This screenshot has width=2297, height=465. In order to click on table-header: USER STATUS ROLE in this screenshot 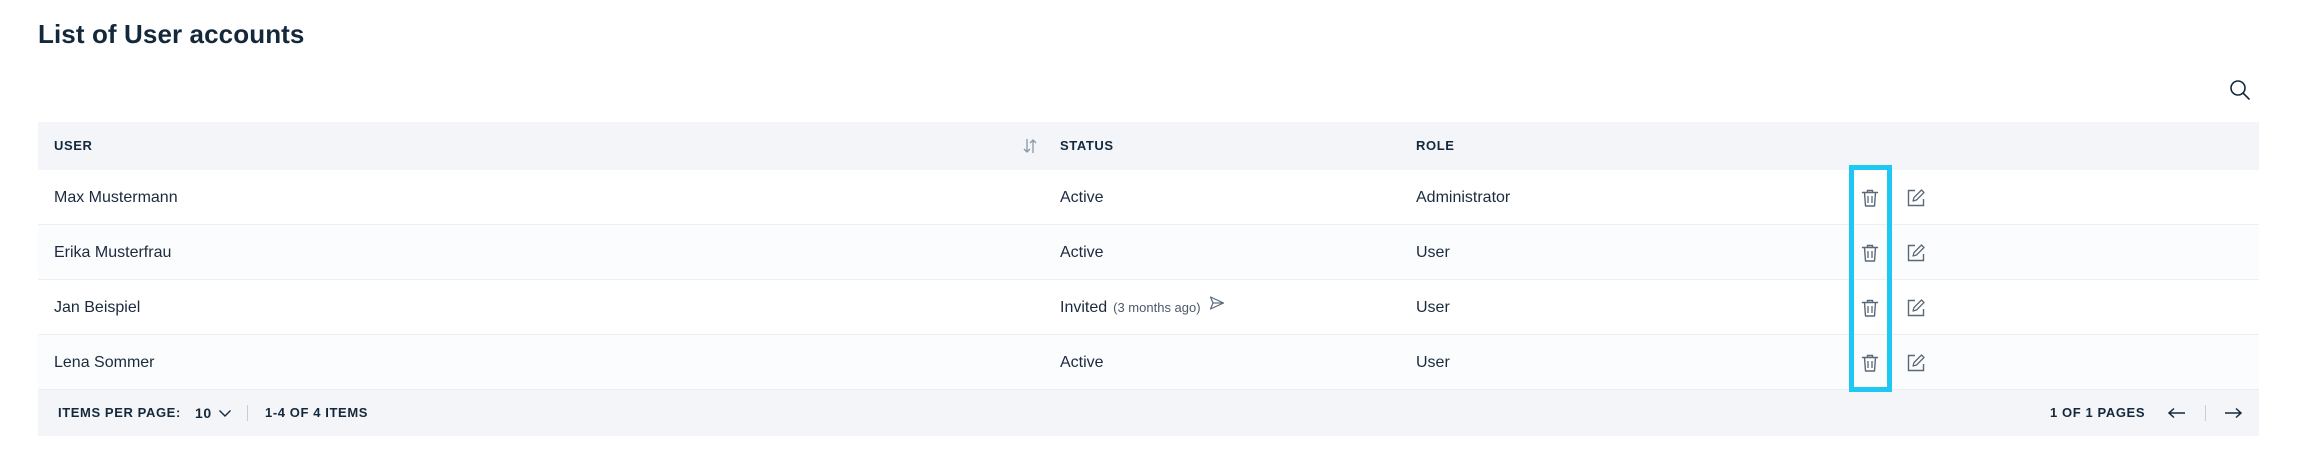, I will do `click(1148, 146)`.